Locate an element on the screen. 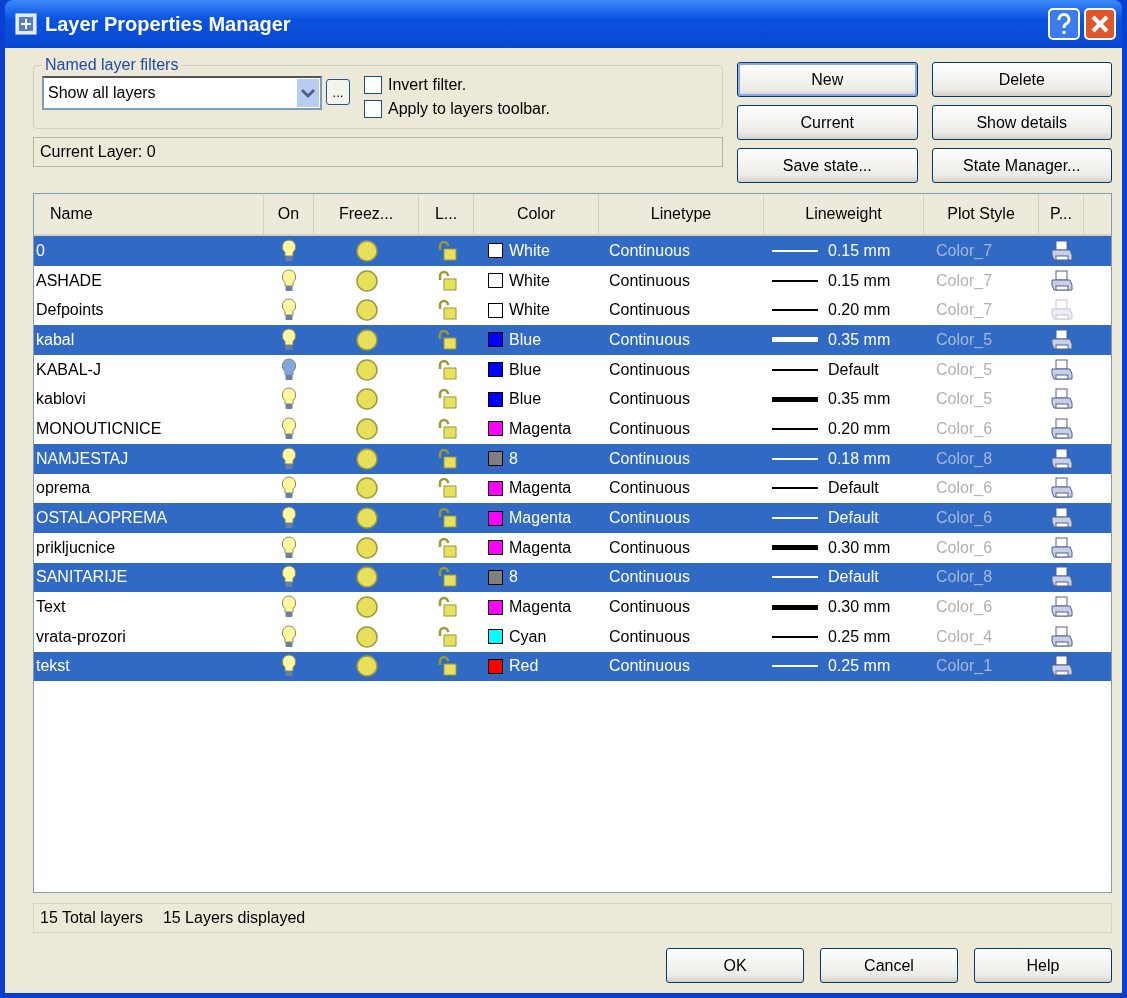  layer-row: kablovi Blue Continuous 0.35 mm Color_5 is located at coordinates (572, 399).